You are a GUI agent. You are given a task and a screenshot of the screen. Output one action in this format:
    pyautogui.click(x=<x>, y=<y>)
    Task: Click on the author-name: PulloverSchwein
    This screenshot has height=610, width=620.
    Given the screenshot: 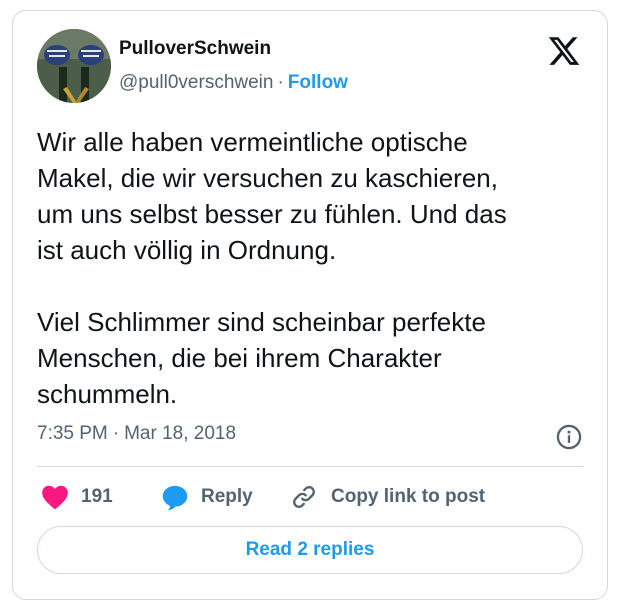 What is the action you would take?
    pyautogui.click(x=195, y=49)
    